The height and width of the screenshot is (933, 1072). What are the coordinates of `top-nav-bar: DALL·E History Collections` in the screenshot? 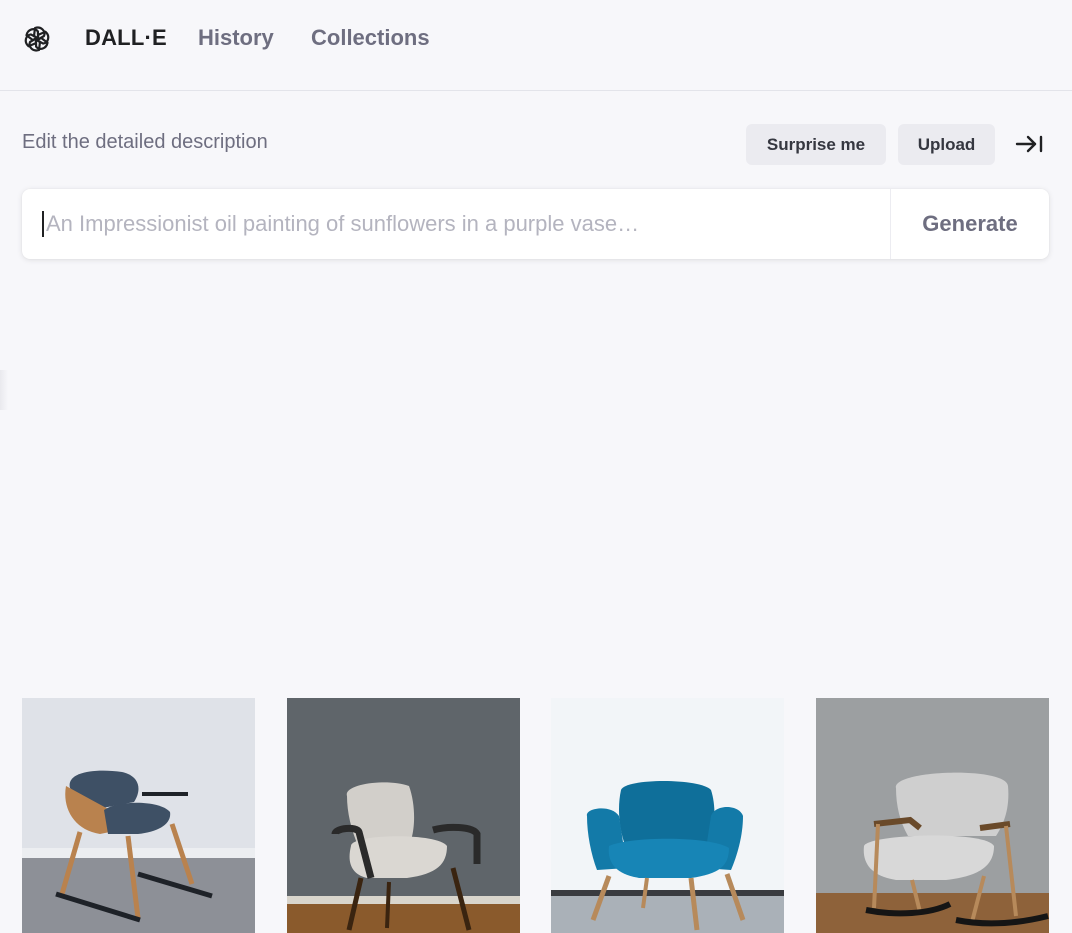 It's located at (536, 45).